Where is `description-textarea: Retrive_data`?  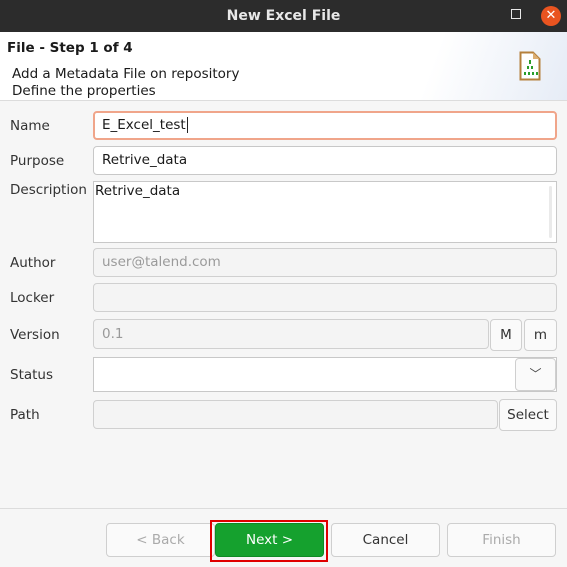 description-textarea: Retrive_data is located at coordinates (325, 212).